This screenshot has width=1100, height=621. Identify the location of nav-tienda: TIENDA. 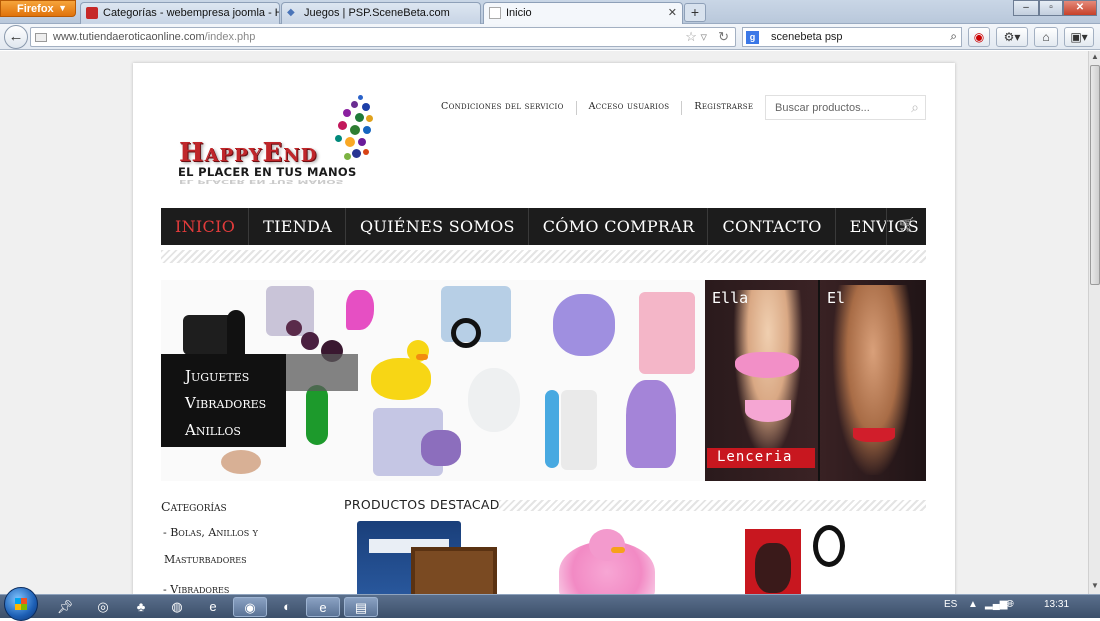
(297, 226).